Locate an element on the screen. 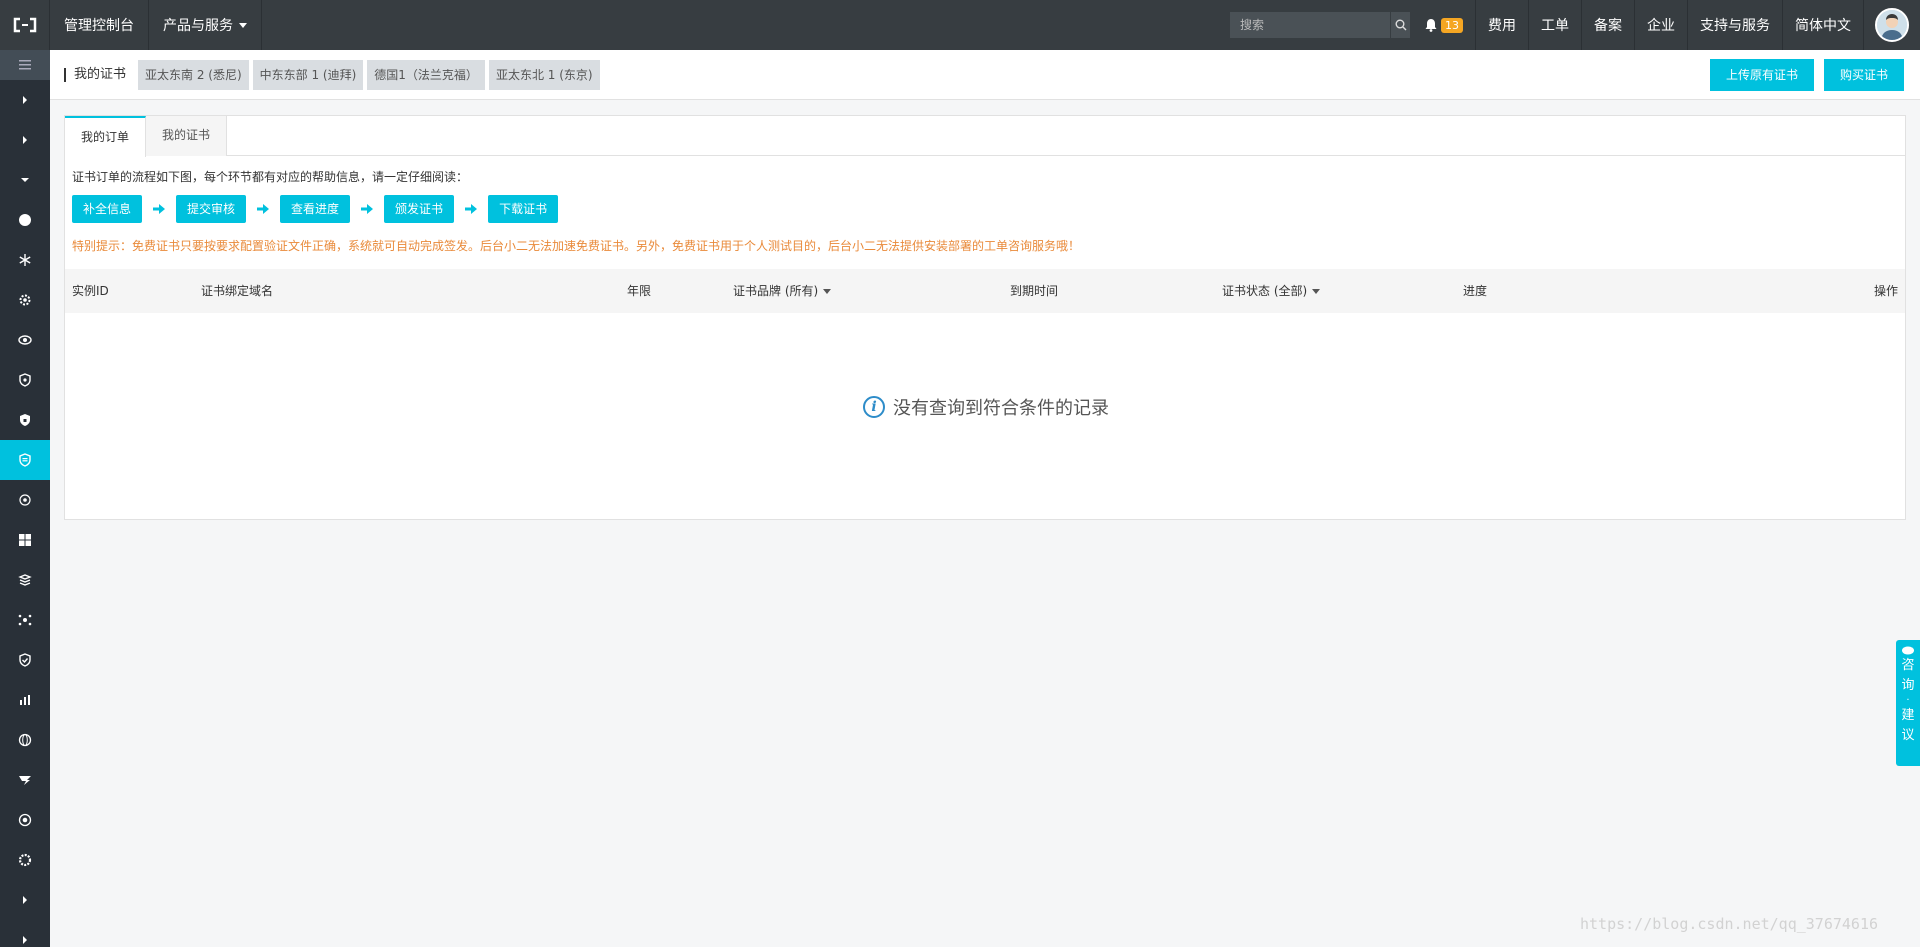  sidebar-item-config is located at coordinates (25, 300).